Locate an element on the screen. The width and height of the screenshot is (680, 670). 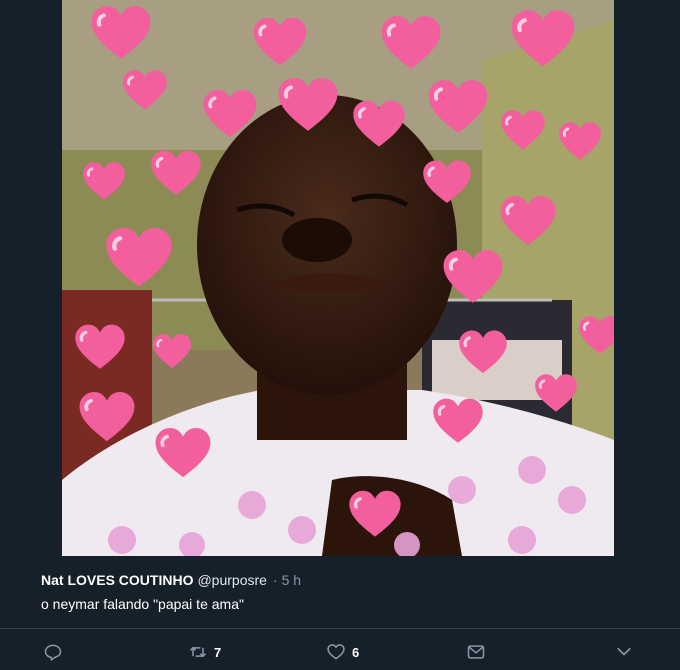
like-button: 6 is located at coordinates (342, 652).